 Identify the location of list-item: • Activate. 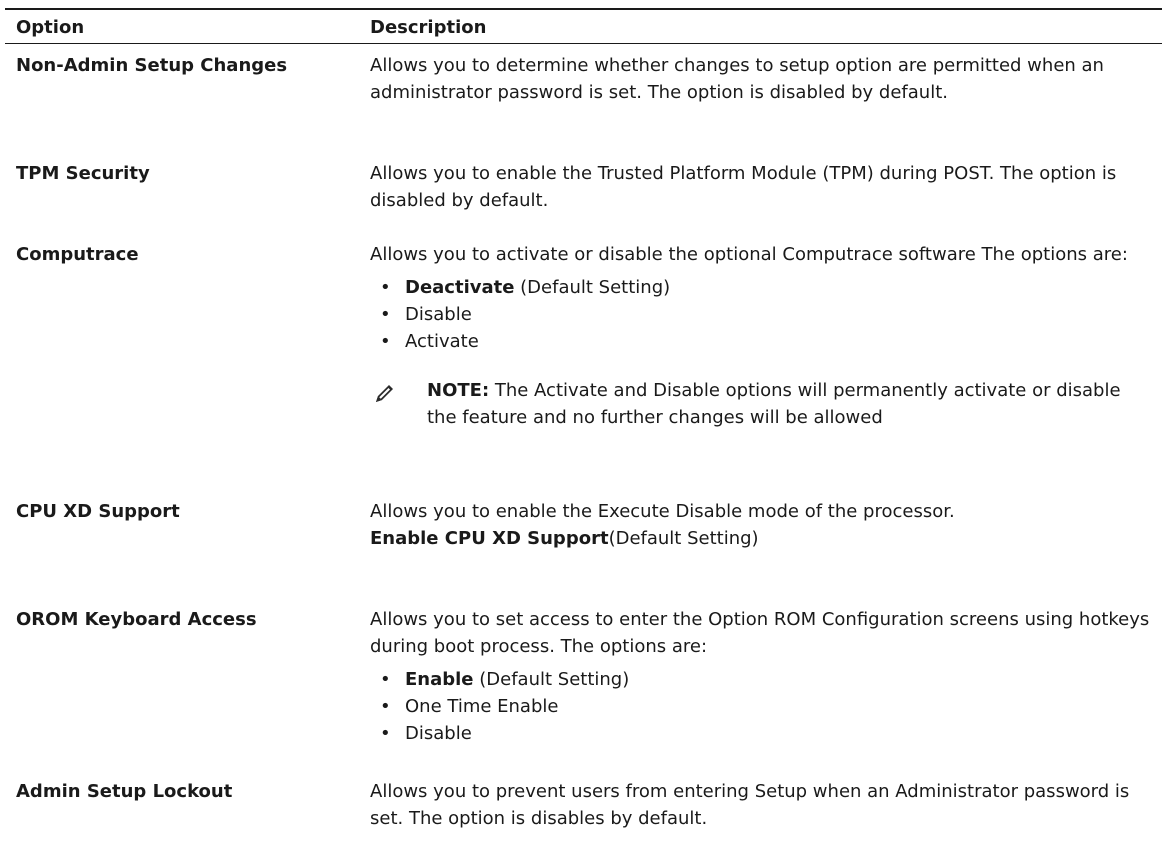
(761, 341).